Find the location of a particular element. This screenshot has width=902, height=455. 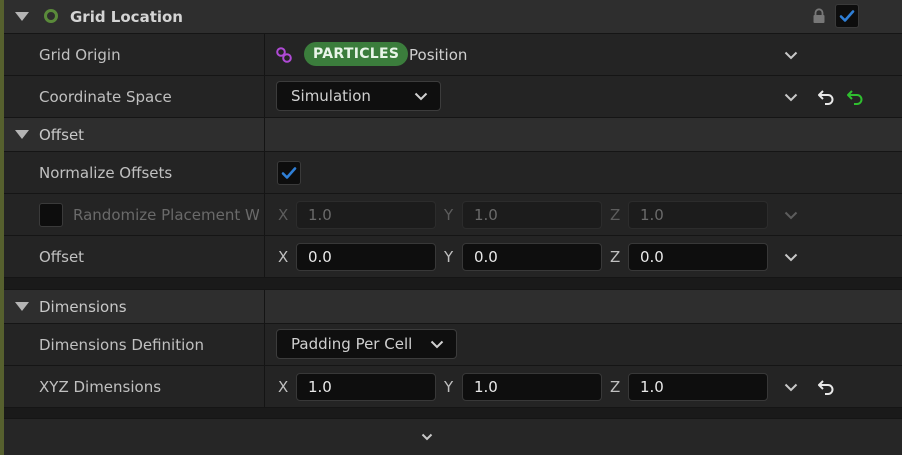

advanced-properties-expander is located at coordinates (453, 437).